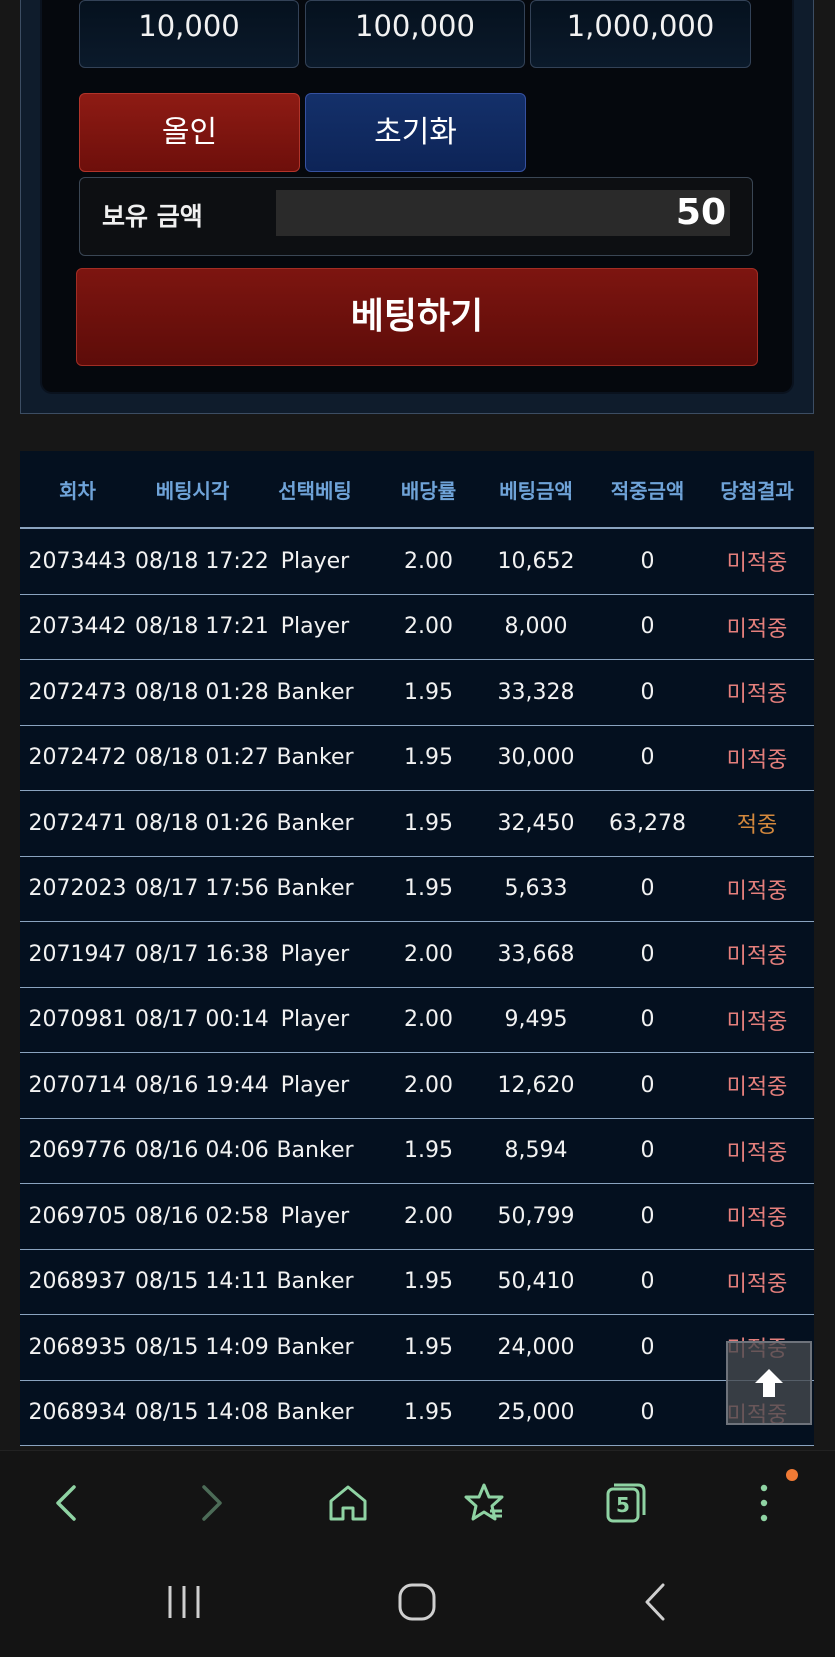 The width and height of the screenshot is (835, 1657). I want to click on cell-win-amount: 63,278, so click(647, 823).